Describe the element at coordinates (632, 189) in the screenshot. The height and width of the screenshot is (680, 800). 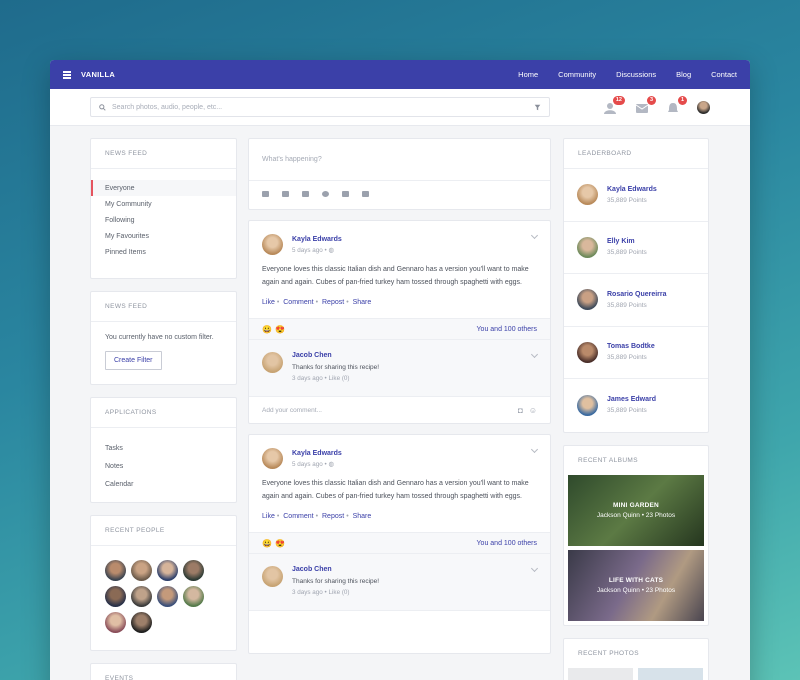
I see `leader-name: Kayla Edwards` at that location.